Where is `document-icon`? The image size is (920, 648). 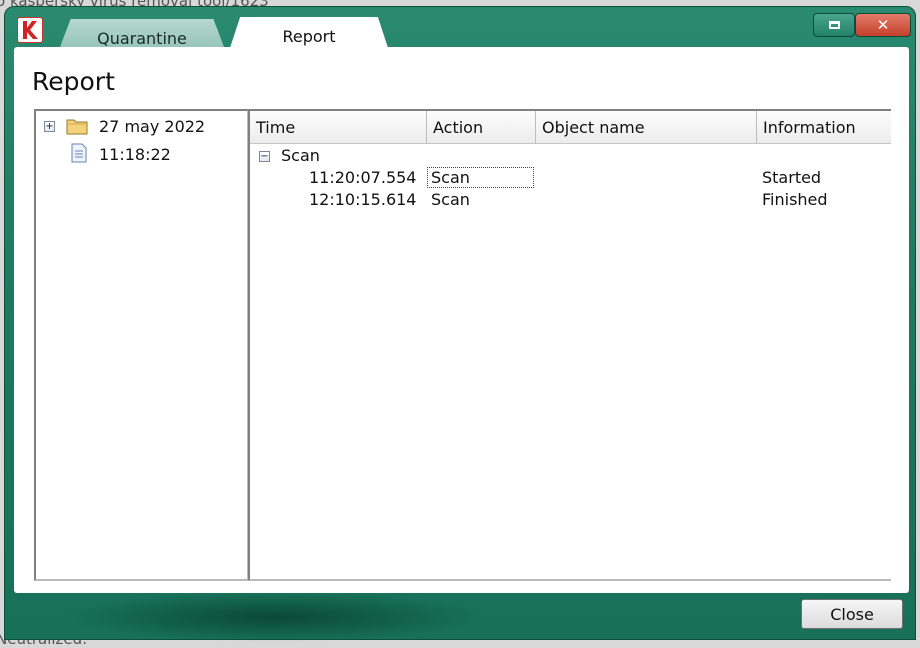 document-icon is located at coordinates (79, 153).